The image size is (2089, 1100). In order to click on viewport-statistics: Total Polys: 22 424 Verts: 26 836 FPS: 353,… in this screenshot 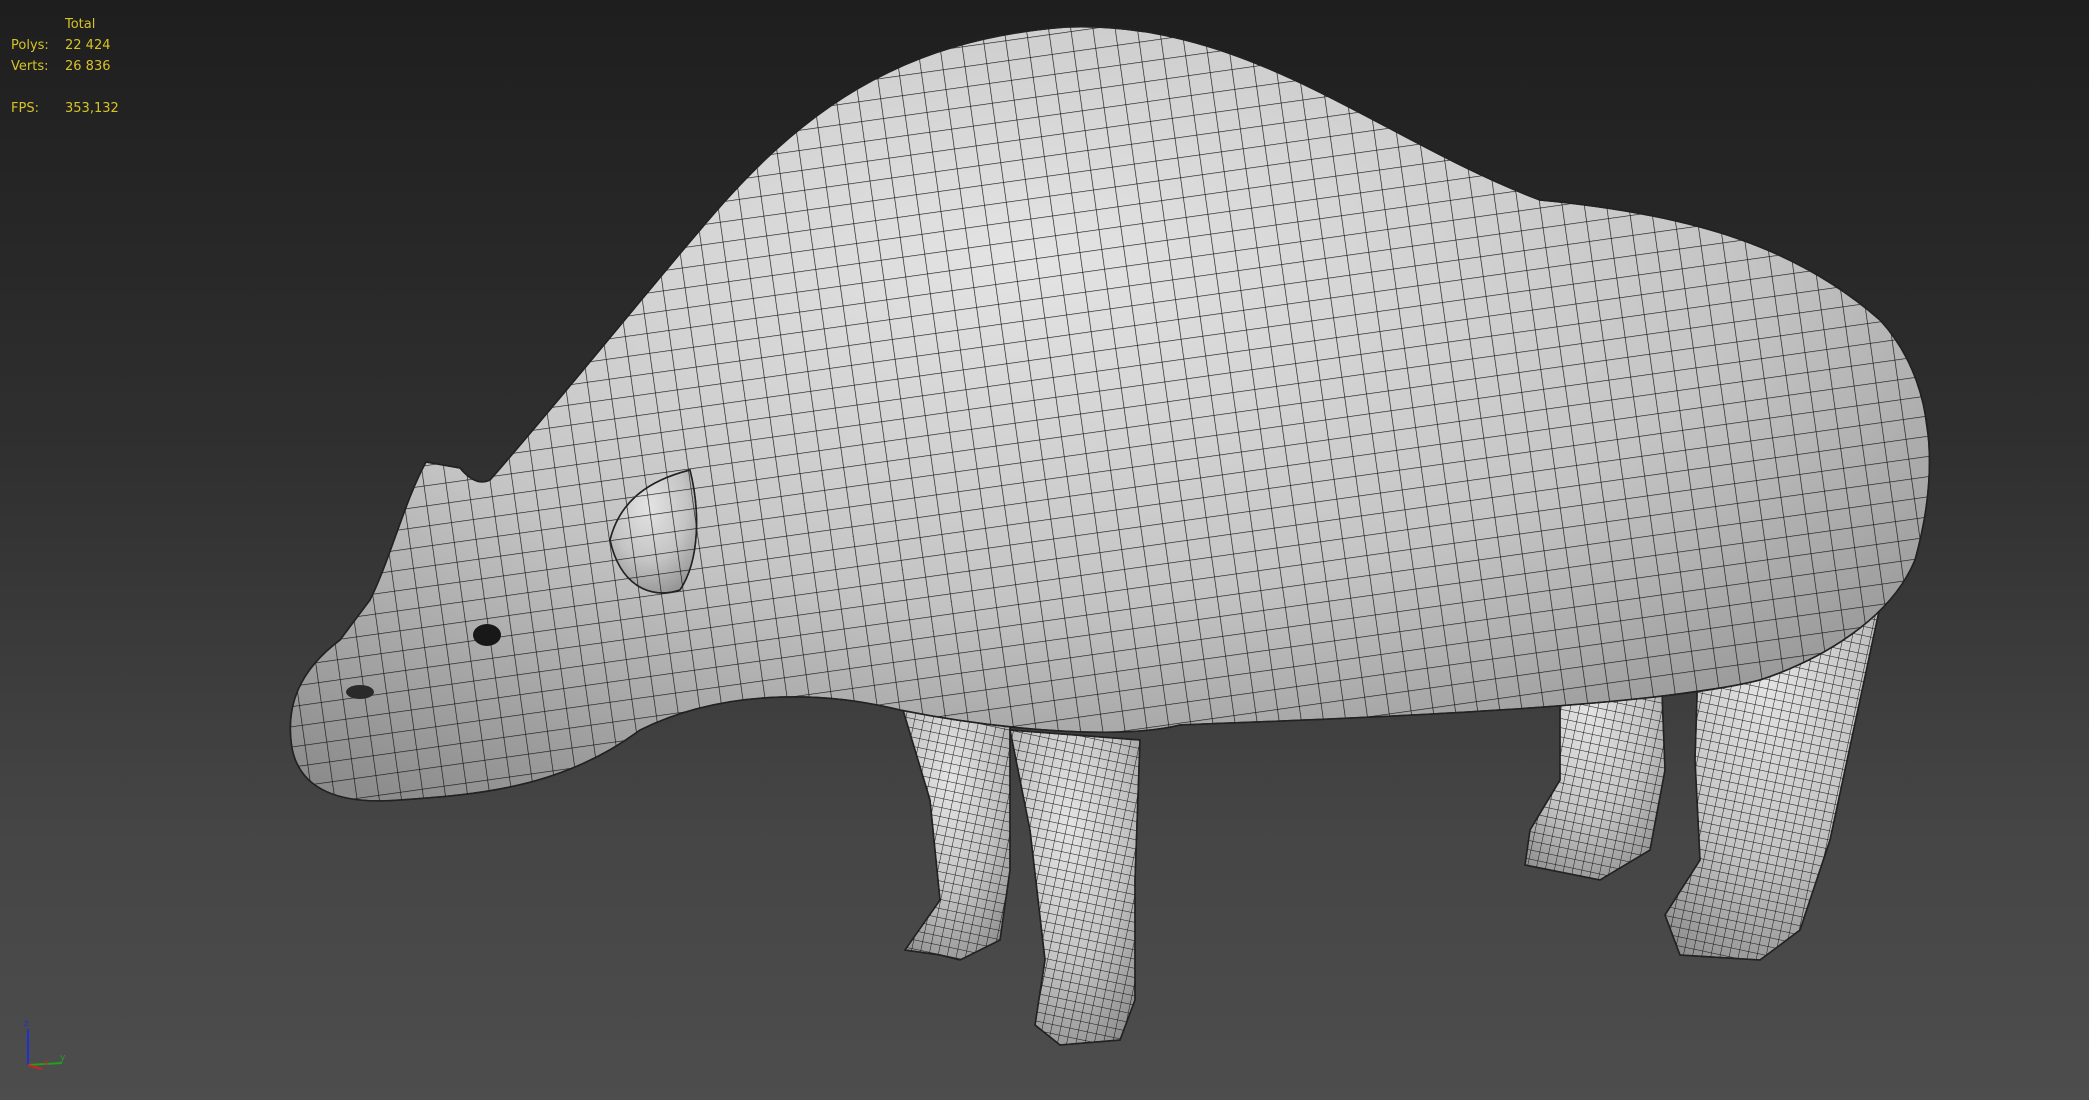, I will do `click(65, 66)`.